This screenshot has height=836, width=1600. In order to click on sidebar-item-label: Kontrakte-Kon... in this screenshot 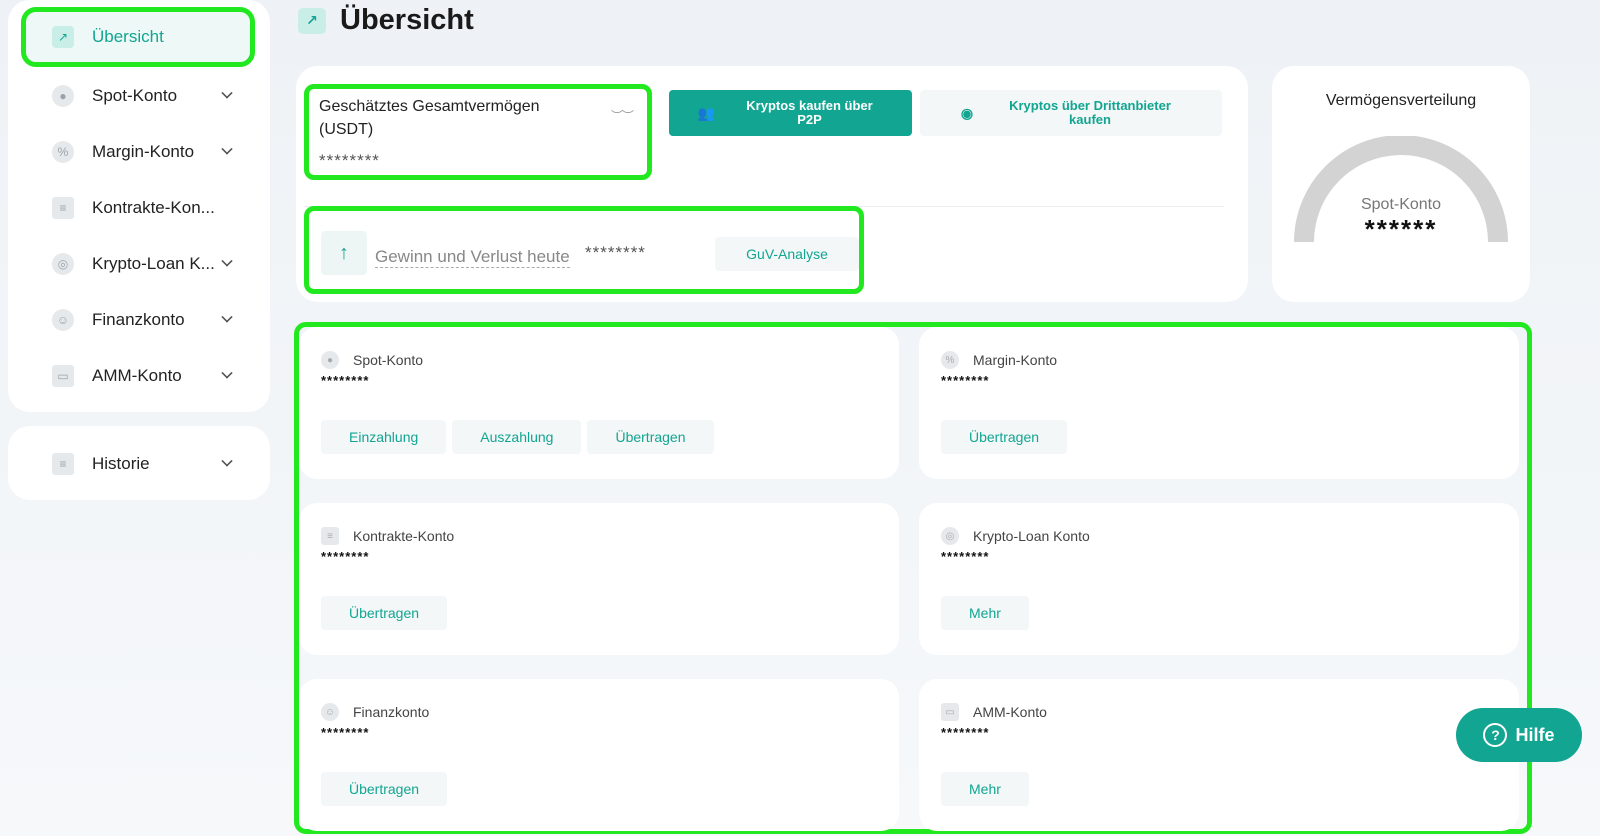, I will do `click(153, 207)`.